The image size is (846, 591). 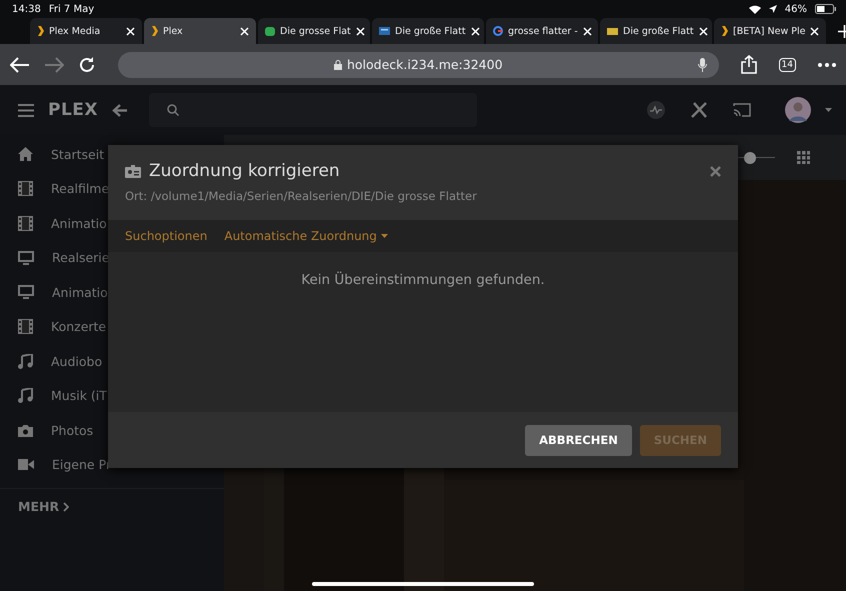 What do you see at coordinates (301, 196) in the screenshot?
I see `location-path: Ort: /volume1/Media/Serien/Realserien/DIE/Die grosse Flatter` at bounding box center [301, 196].